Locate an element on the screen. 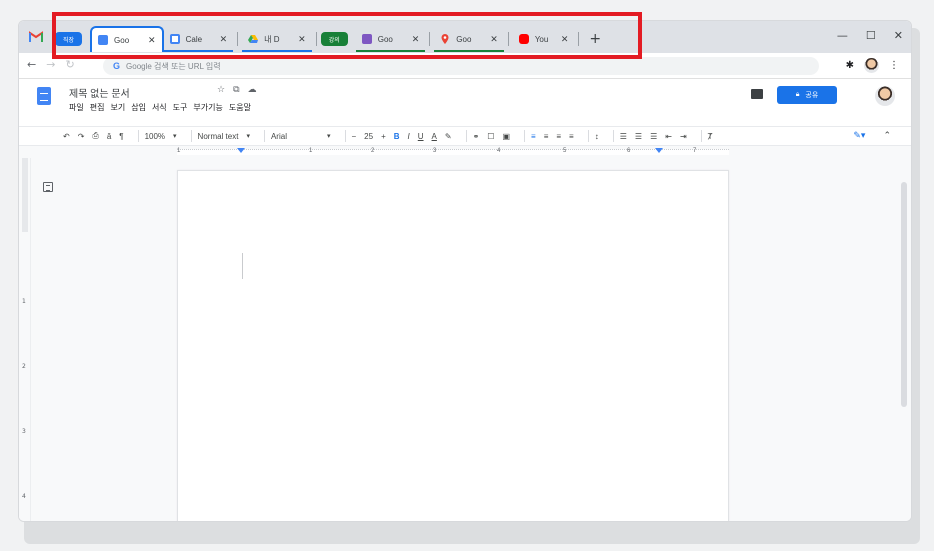  font-size-input: 25 is located at coordinates (368, 136).